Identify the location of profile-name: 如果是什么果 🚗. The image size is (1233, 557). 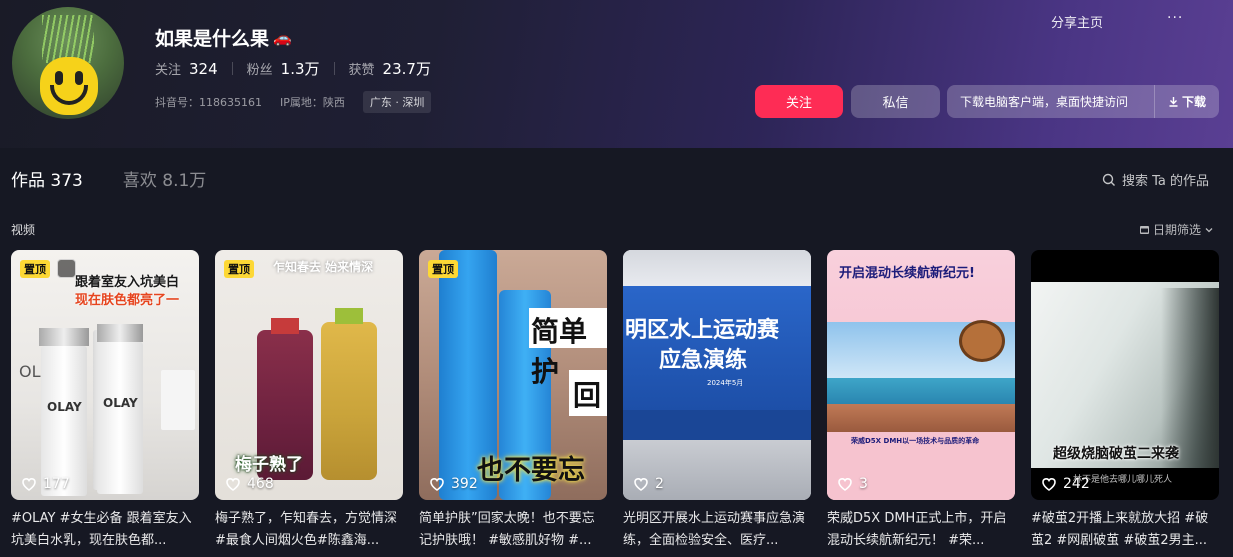
(223, 37).